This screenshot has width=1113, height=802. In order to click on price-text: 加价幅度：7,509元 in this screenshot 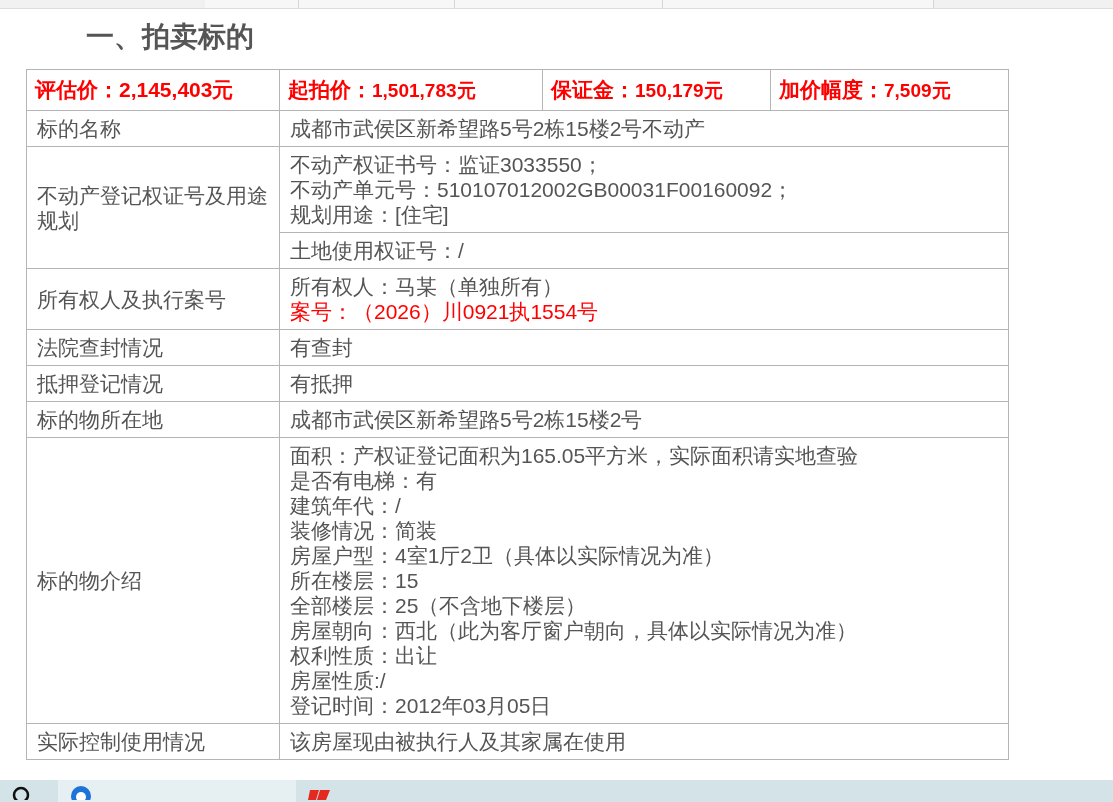, I will do `click(865, 89)`.